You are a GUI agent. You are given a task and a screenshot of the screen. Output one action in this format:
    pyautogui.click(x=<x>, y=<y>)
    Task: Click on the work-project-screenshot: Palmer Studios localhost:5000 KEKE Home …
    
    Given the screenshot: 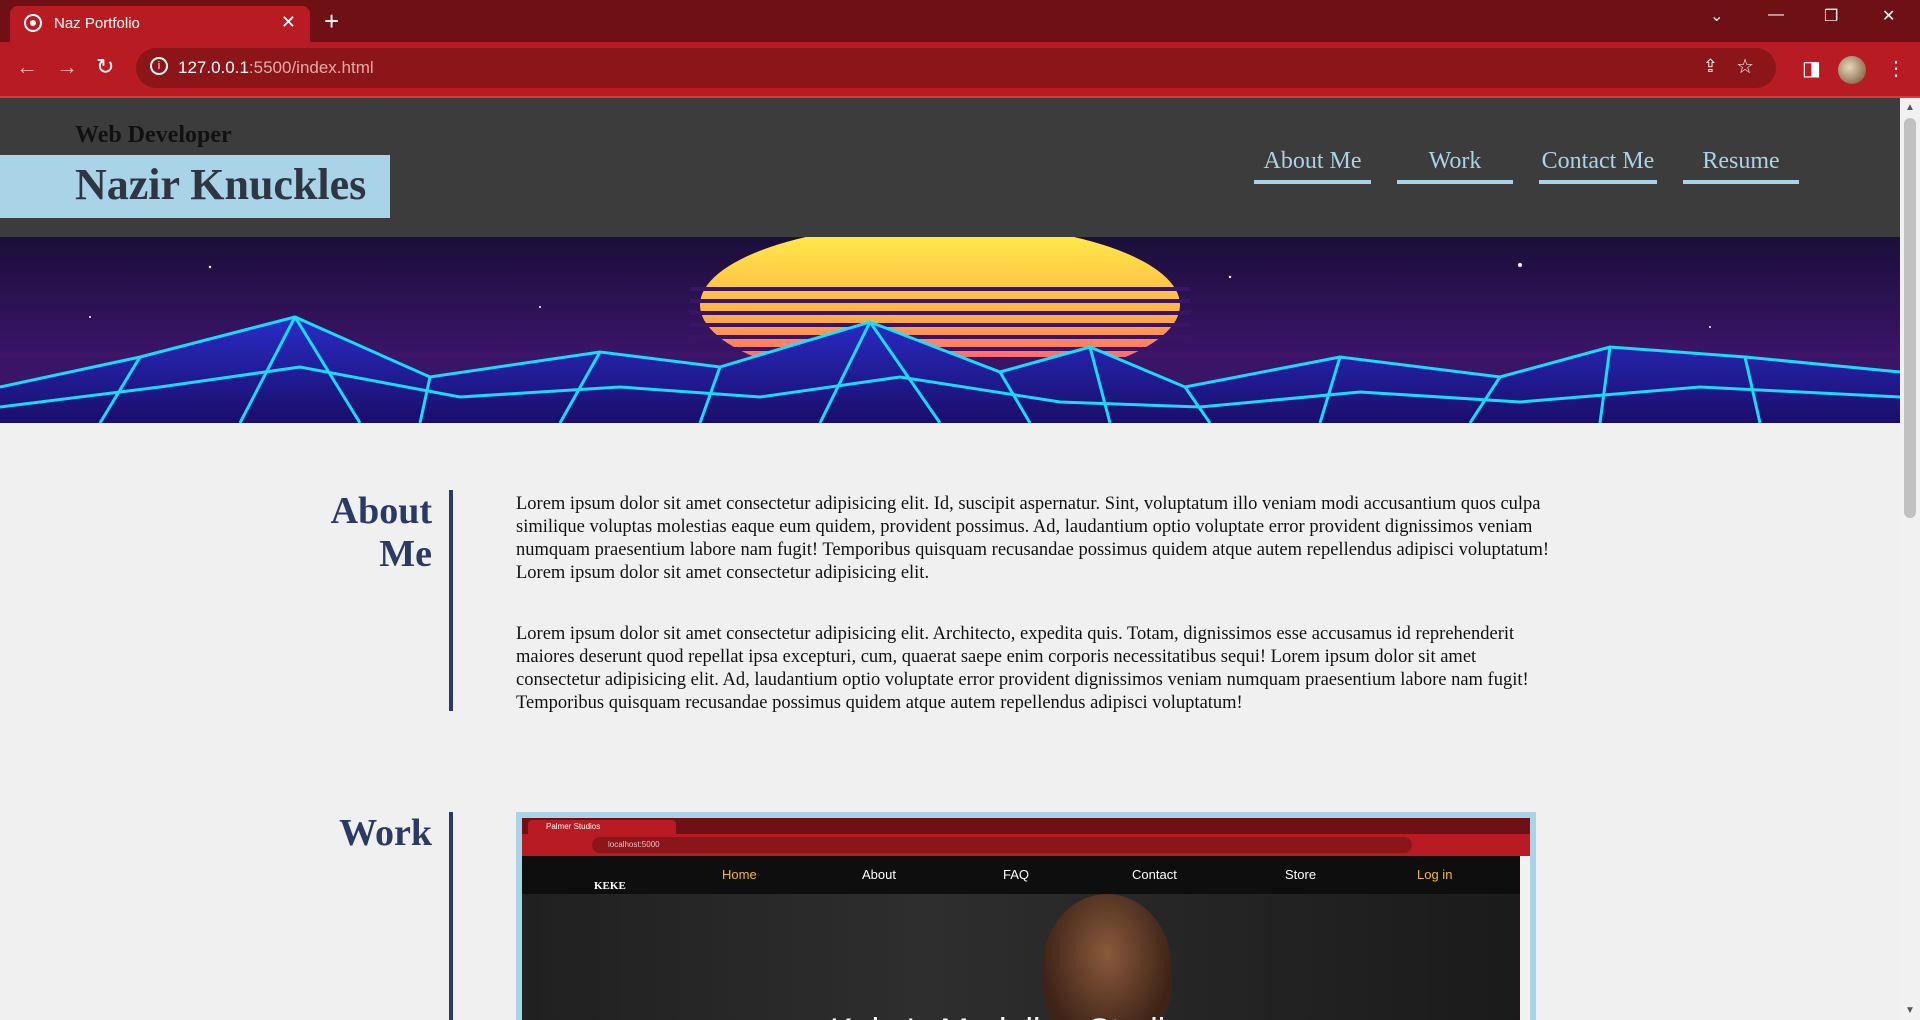 What is the action you would take?
    pyautogui.click(x=1026, y=916)
    